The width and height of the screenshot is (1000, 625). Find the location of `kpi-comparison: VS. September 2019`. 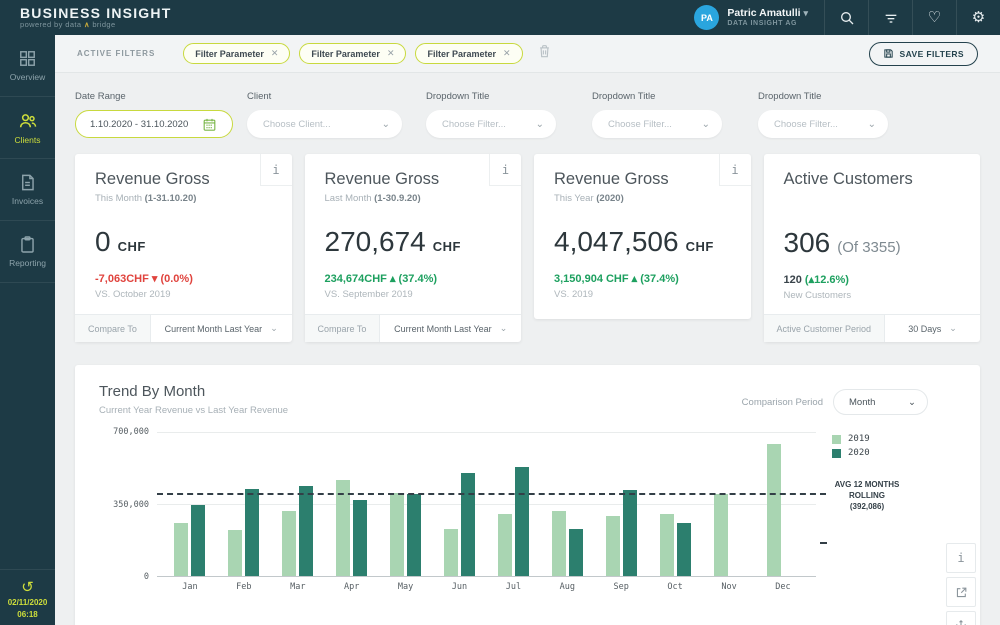

kpi-comparison: VS. September 2019 is located at coordinates (368, 294).